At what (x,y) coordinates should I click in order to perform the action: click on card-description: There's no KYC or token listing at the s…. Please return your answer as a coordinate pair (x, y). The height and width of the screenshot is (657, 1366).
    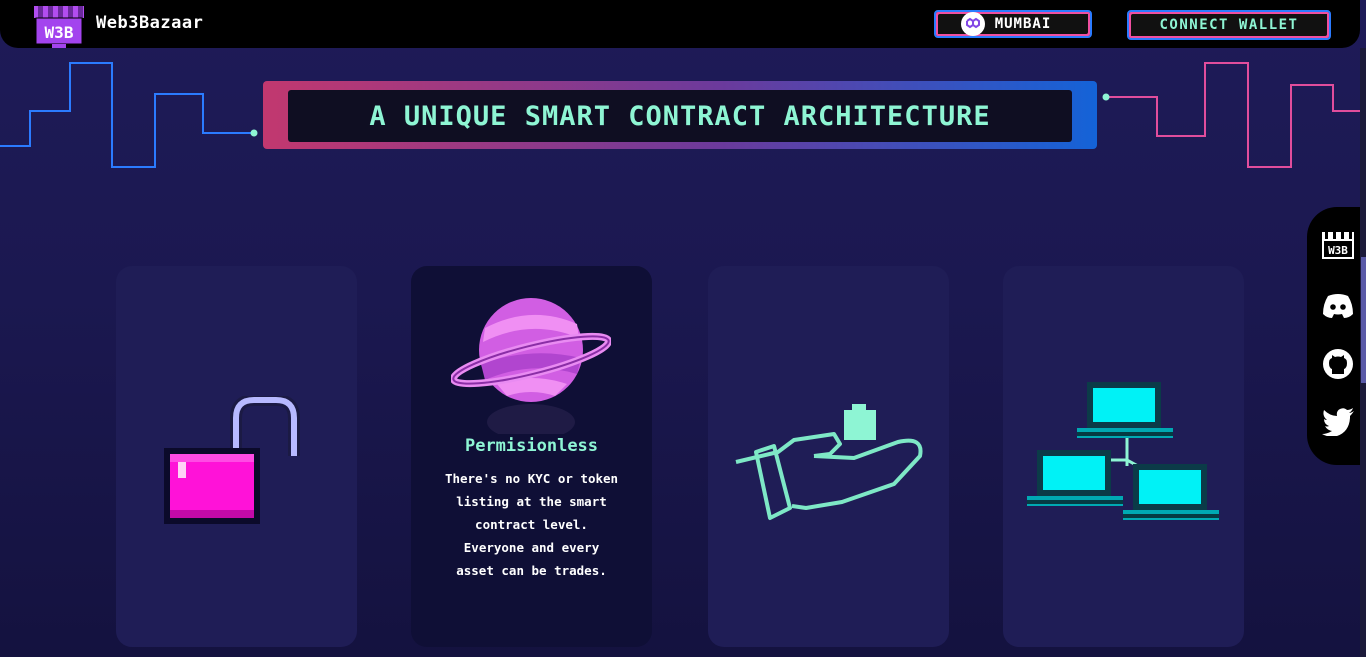
    Looking at the image, I should click on (531, 524).